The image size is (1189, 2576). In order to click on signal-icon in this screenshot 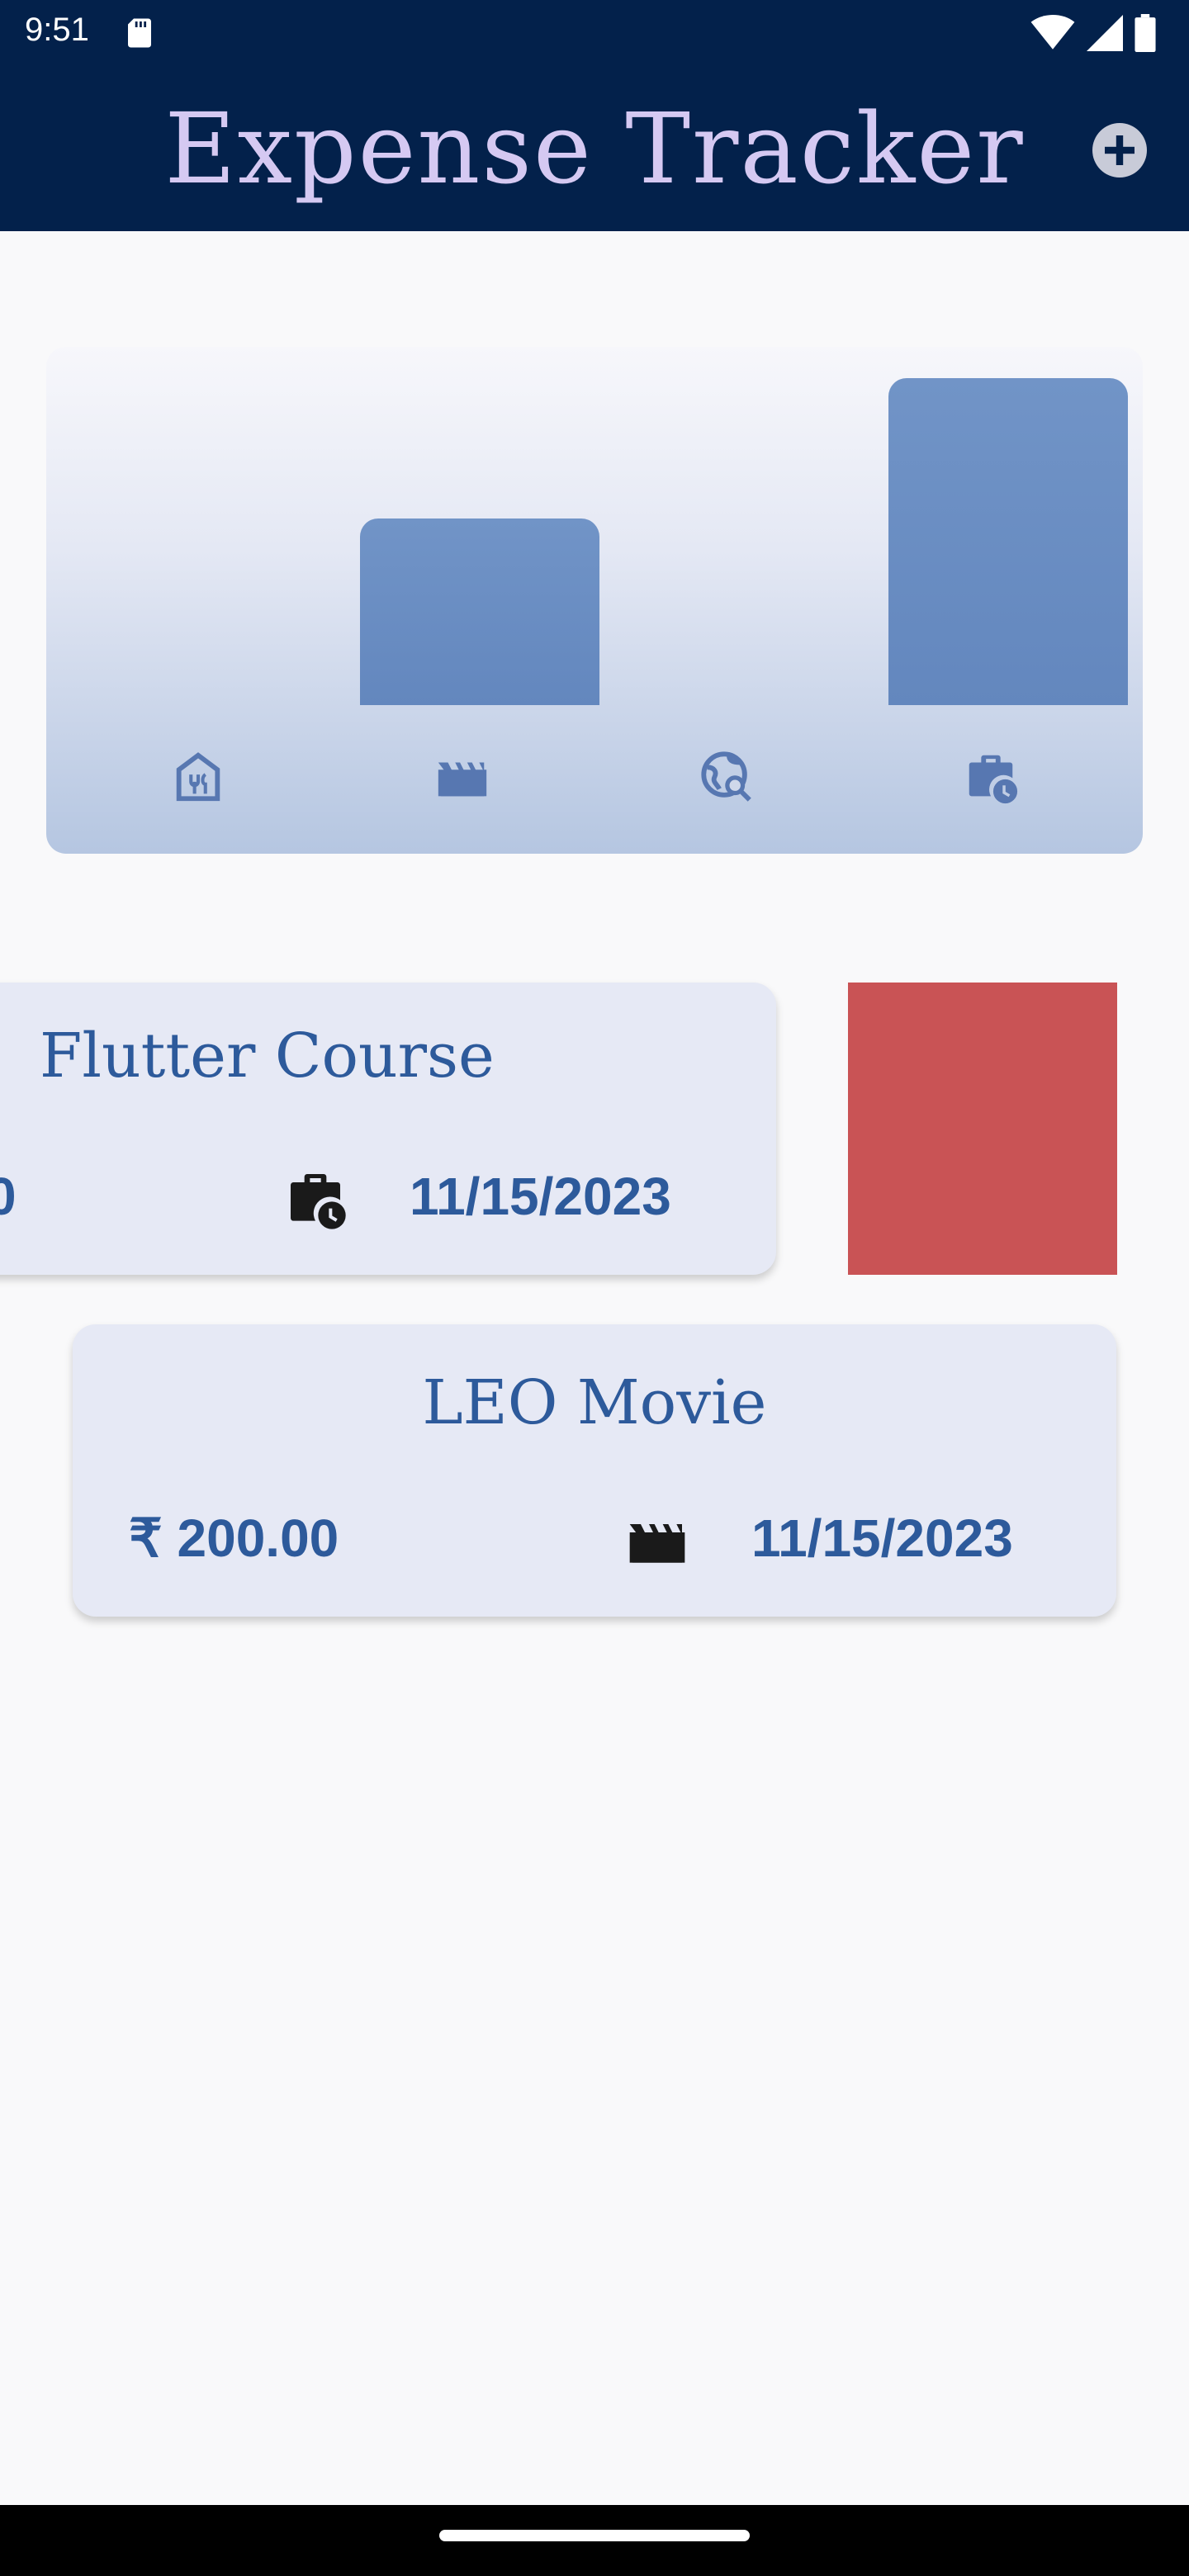, I will do `click(1105, 33)`.